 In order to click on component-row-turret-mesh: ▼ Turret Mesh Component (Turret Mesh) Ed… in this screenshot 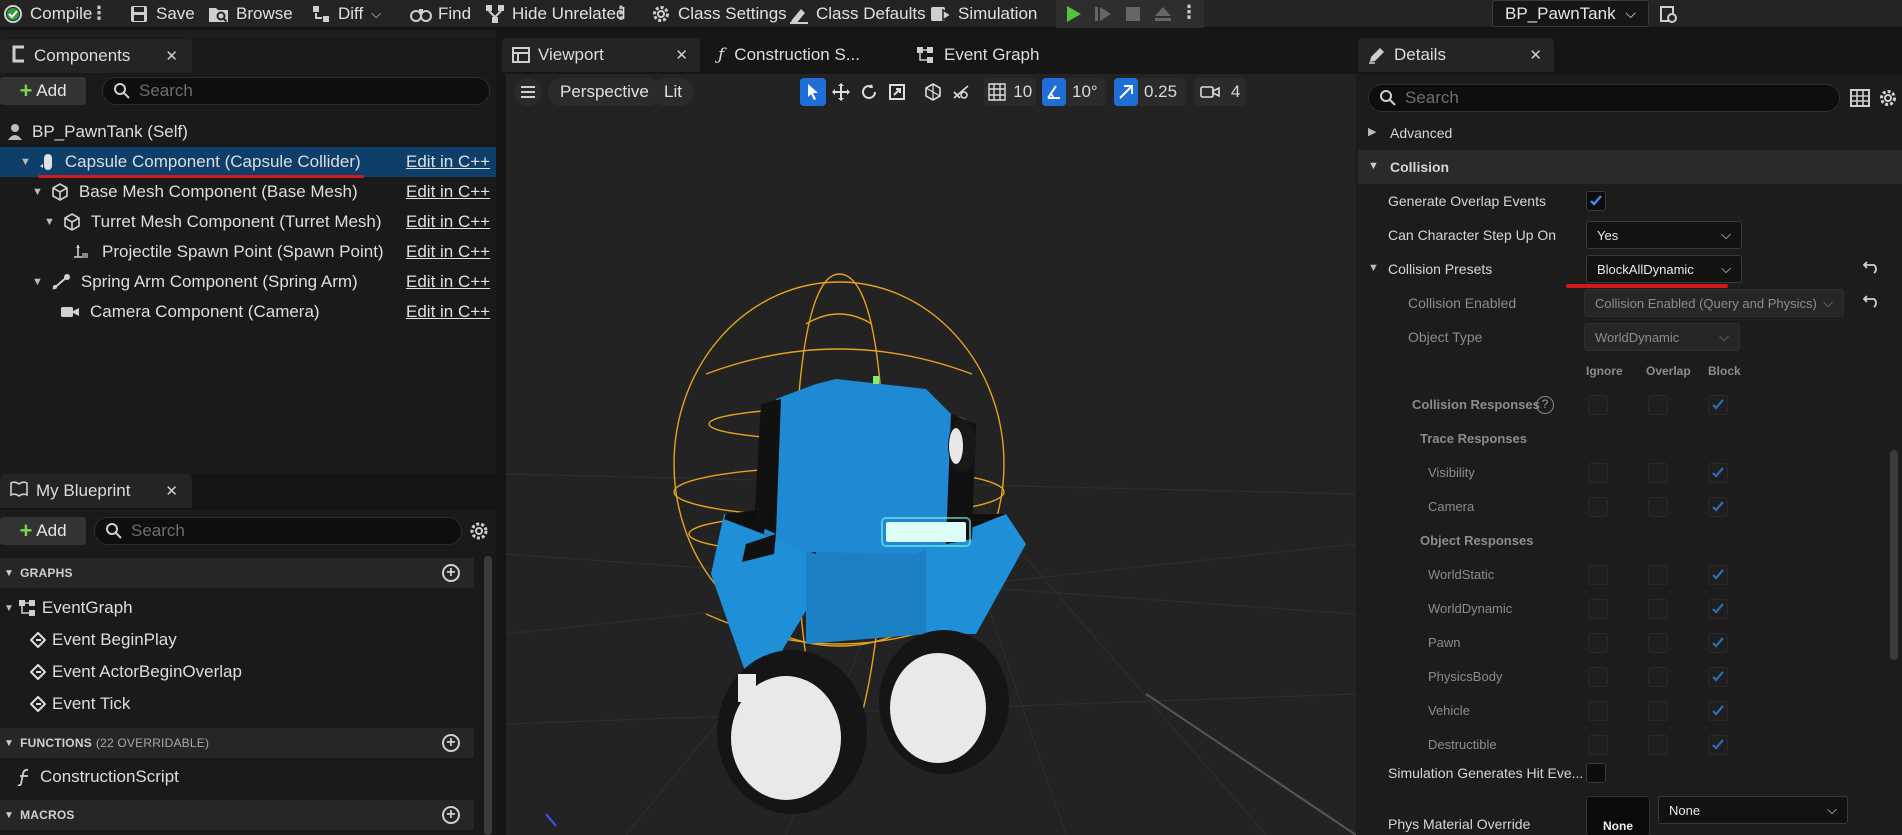, I will do `click(245, 222)`.